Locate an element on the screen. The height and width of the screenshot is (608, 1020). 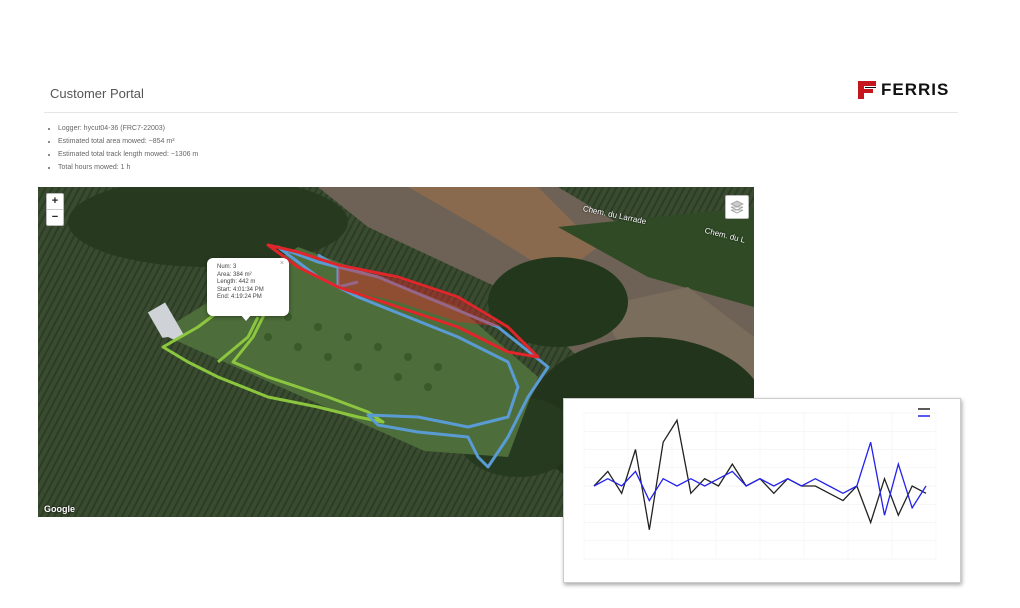
map-attribution: Google is located at coordinates (59, 509).